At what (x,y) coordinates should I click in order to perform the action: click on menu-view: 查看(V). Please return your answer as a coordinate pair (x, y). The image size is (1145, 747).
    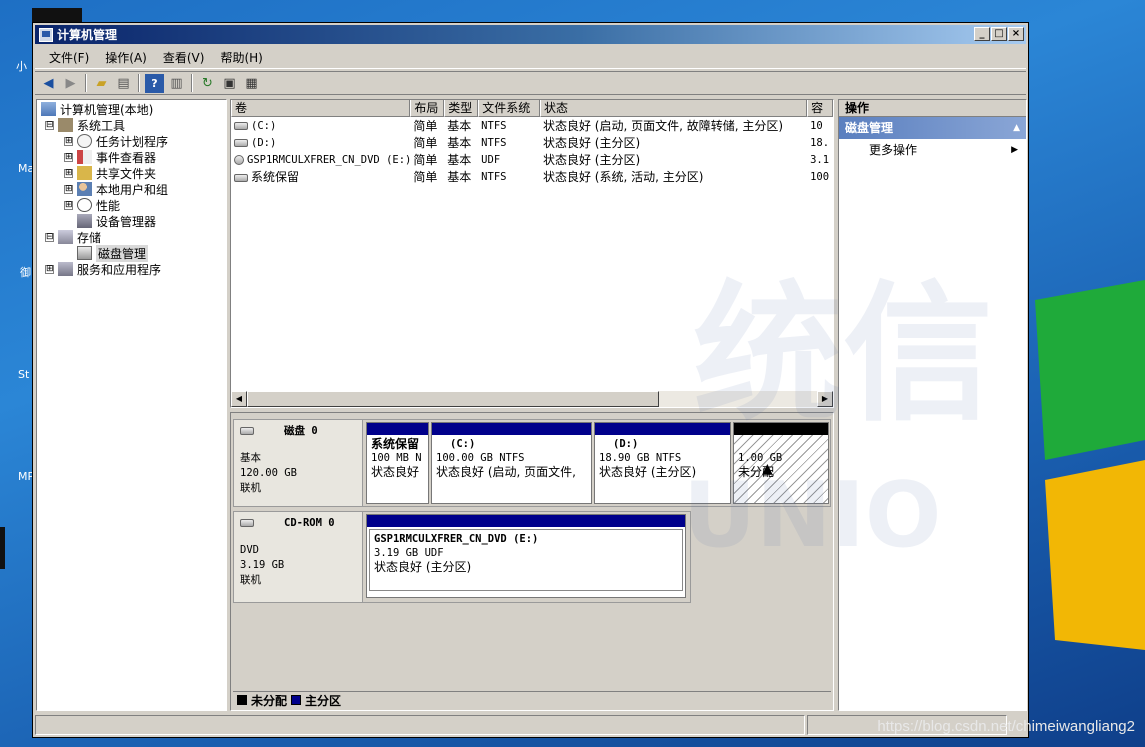
    Looking at the image, I should click on (184, 57).